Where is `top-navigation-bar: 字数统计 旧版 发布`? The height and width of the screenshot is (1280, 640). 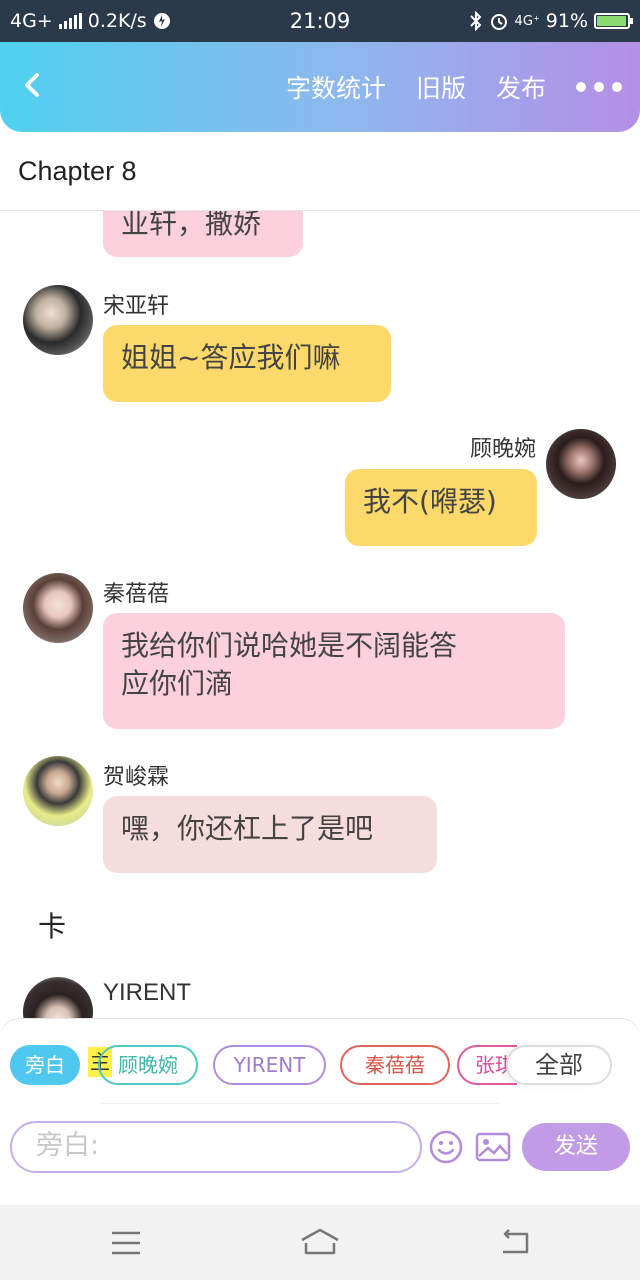
top-navigation-bar: 字数统计 旧版 发布 is located at coordinates (320, 87).